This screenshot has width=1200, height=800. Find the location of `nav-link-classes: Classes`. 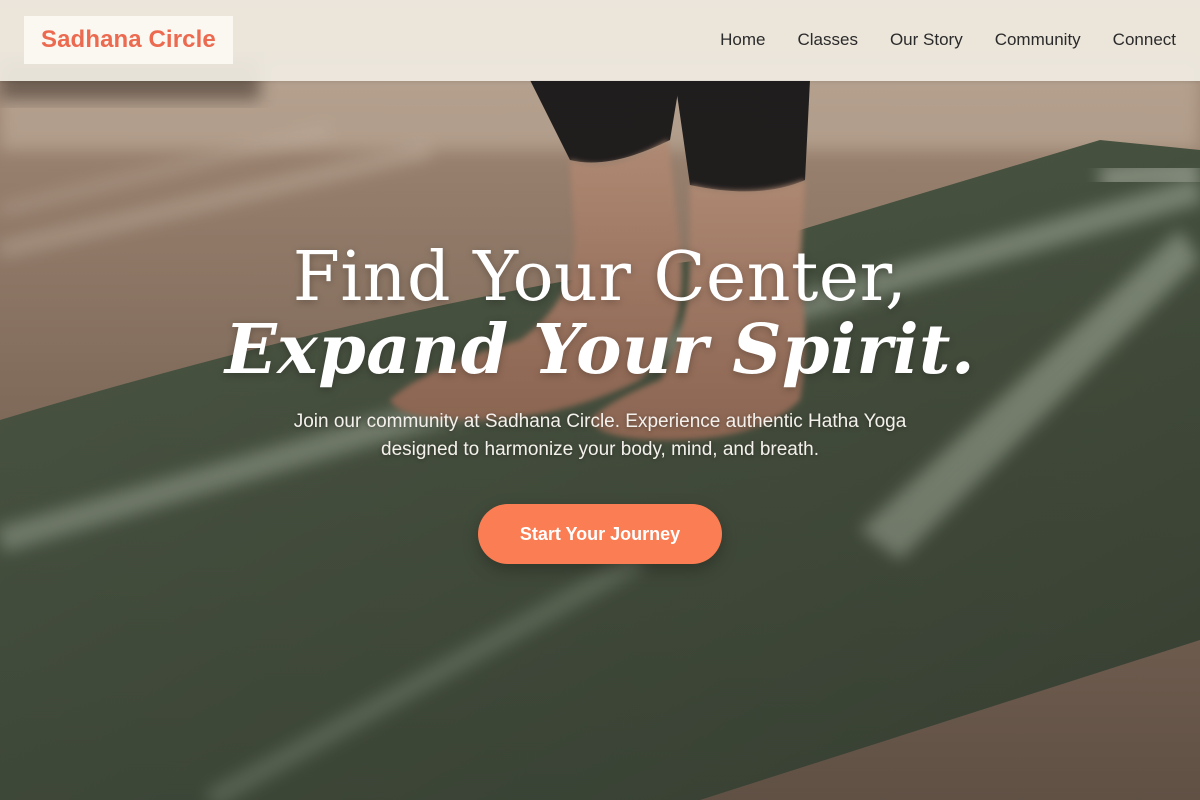

nav-link-classes: Classes is located at coordinates (827, 40).